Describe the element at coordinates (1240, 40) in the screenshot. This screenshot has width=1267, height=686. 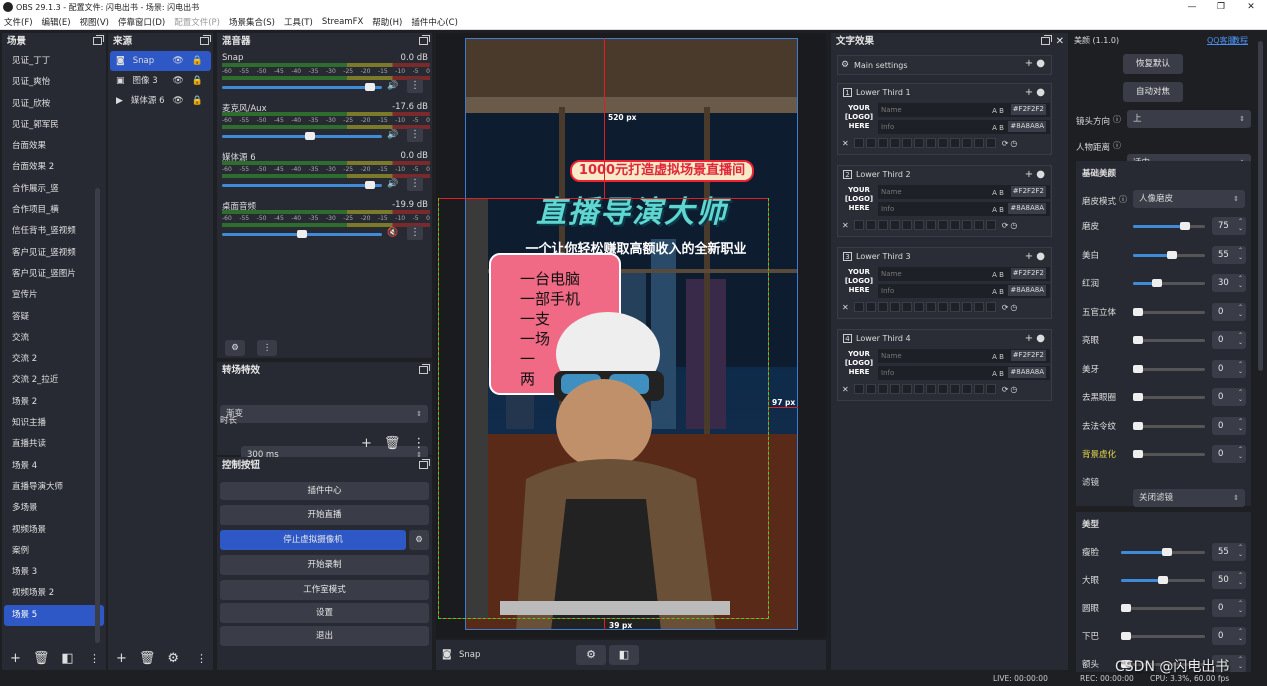
I see `tutorial-link: 教程` at that location.